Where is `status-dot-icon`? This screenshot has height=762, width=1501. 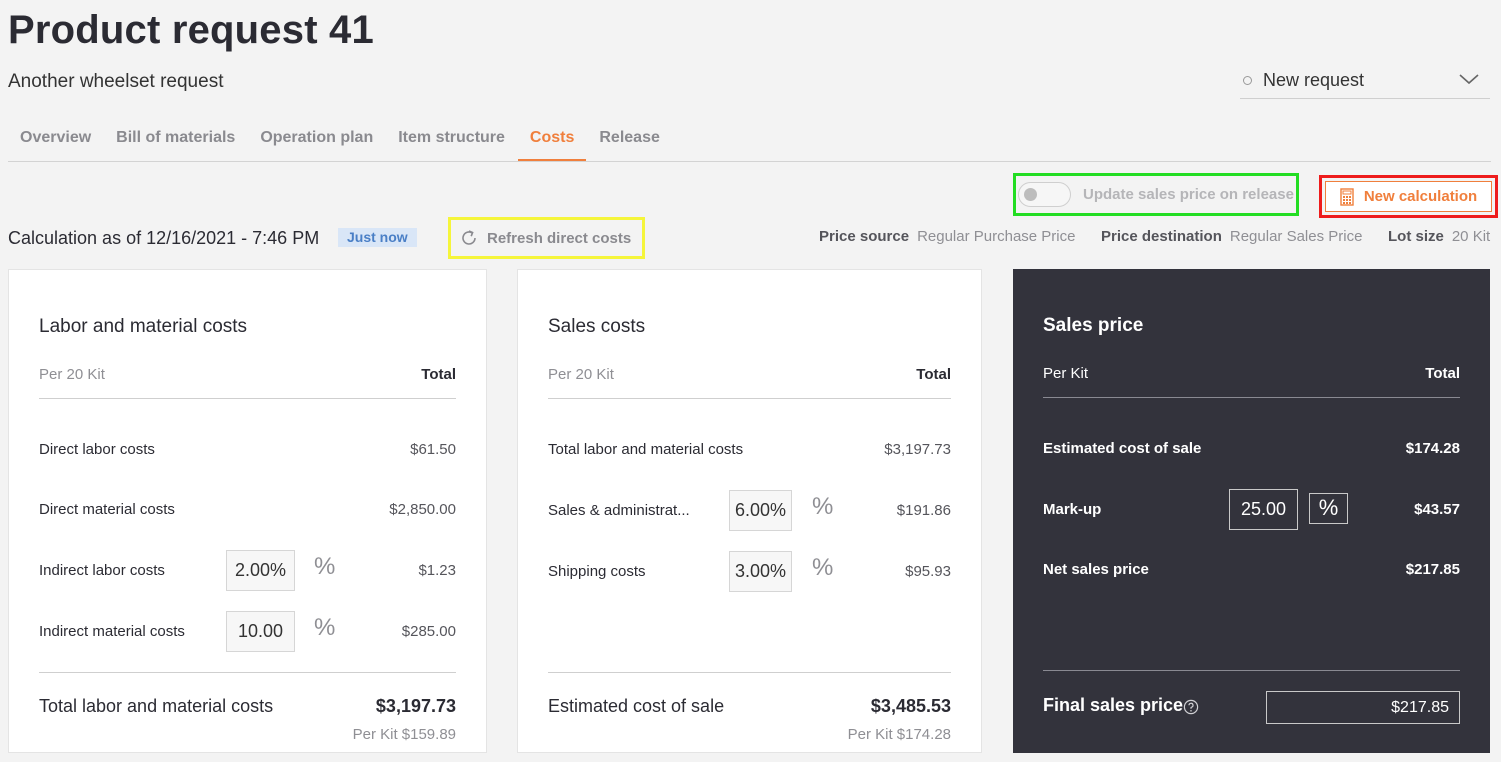 status-dot-icon is located at coordinates (1247, 80).